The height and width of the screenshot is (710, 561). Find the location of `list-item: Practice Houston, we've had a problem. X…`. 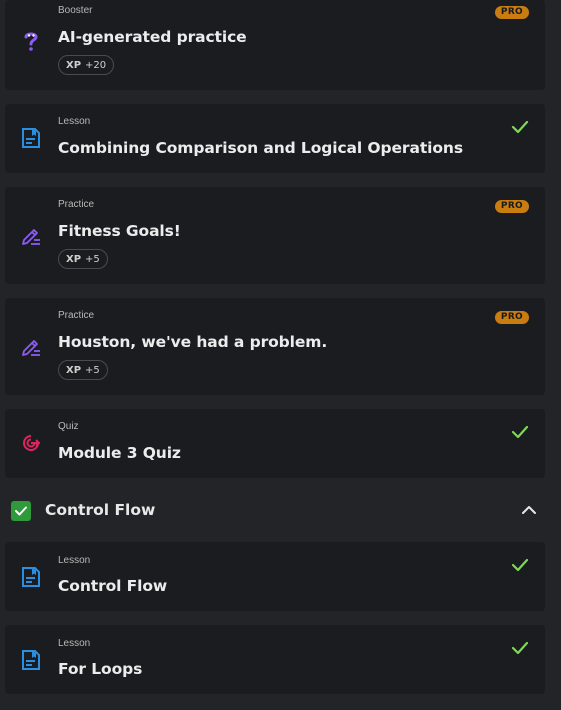

list-item: Practice Houston, we've had a problem. X… is located at coordinates (275, 346).